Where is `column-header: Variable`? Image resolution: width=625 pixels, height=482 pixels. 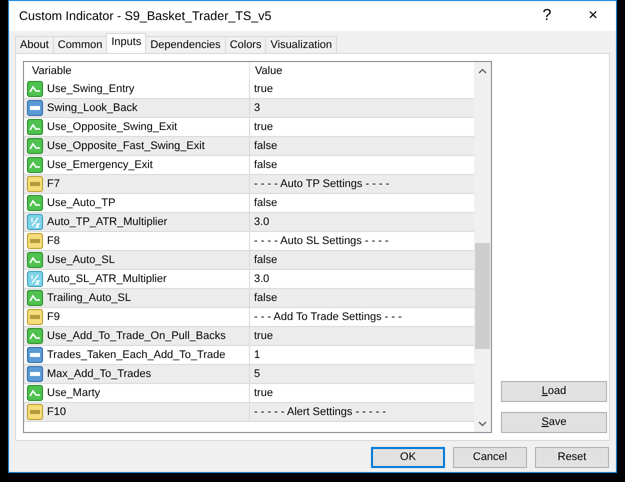 column-header: Variable is located at coordinates (49, 71).